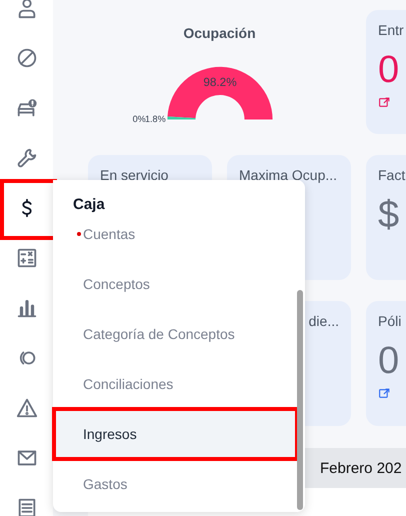  What do you see at coordinates (27, 506) in the screenshot?
I see `list-icon` at bounding box center [27, 506].